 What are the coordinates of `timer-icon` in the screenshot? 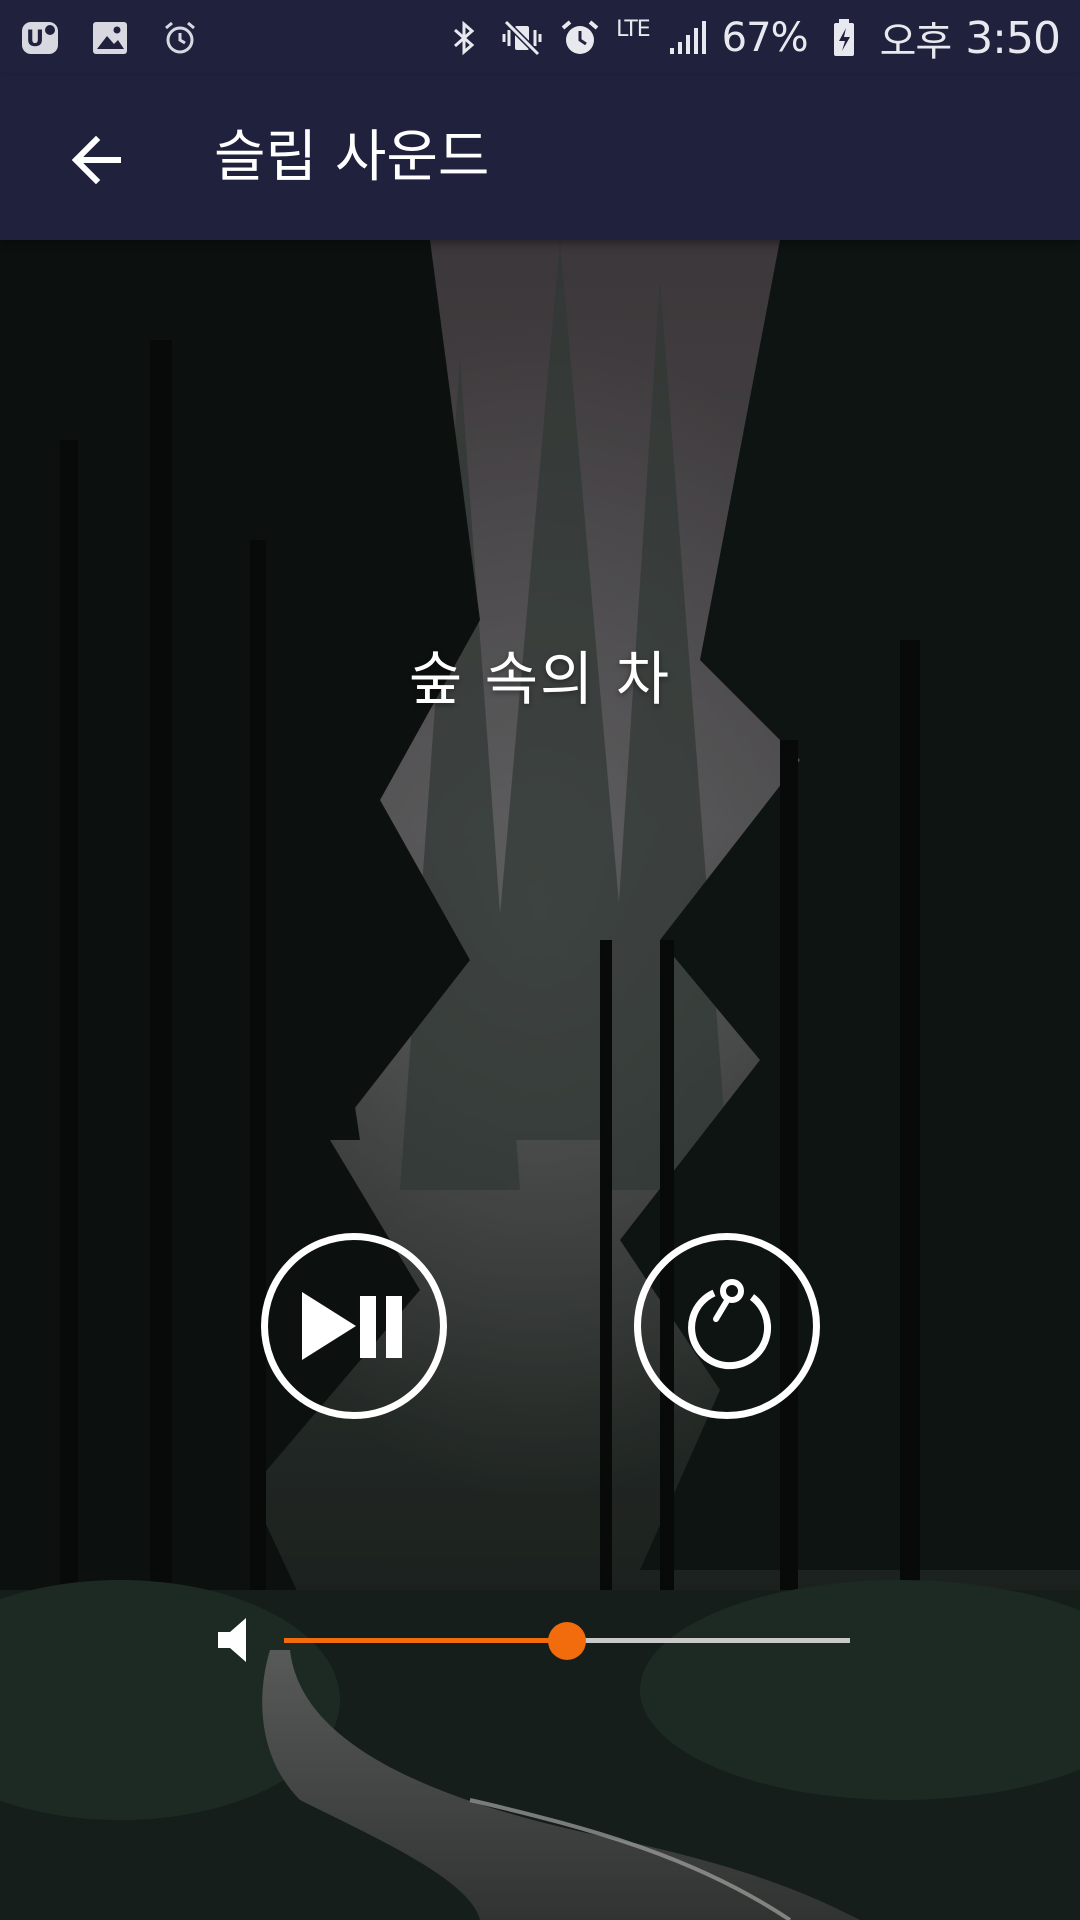 It's located at (730, 1324).